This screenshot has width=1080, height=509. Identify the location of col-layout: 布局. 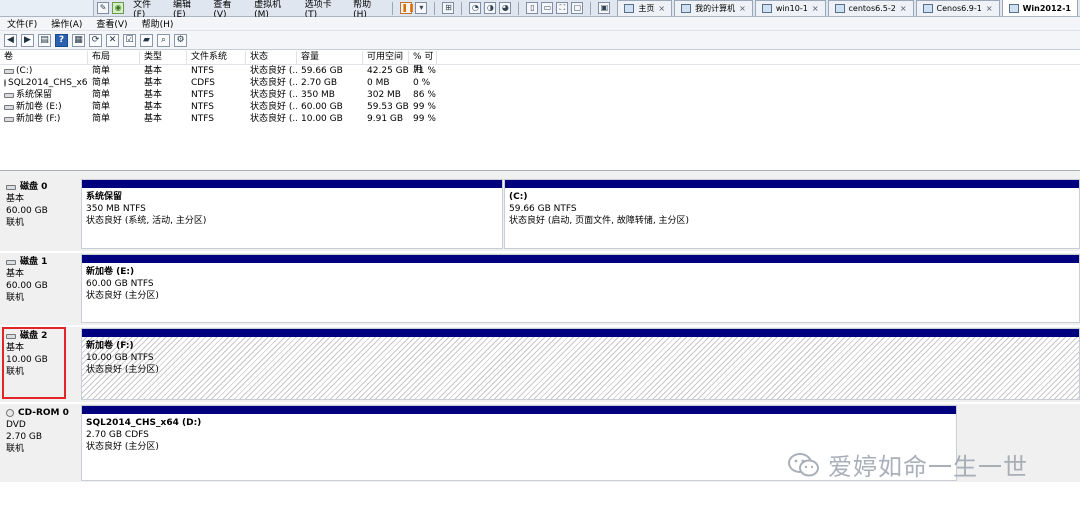
(114, 57).